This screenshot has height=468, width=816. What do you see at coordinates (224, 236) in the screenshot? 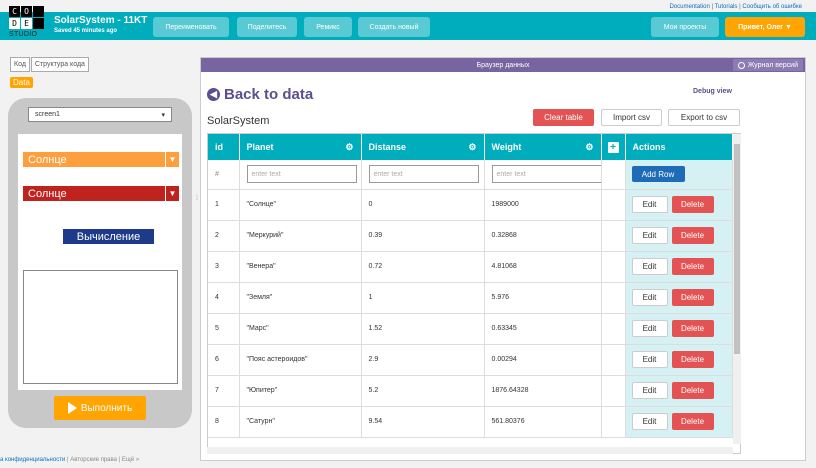
I see `cell-id: 2` at bounding box center [224, 236].